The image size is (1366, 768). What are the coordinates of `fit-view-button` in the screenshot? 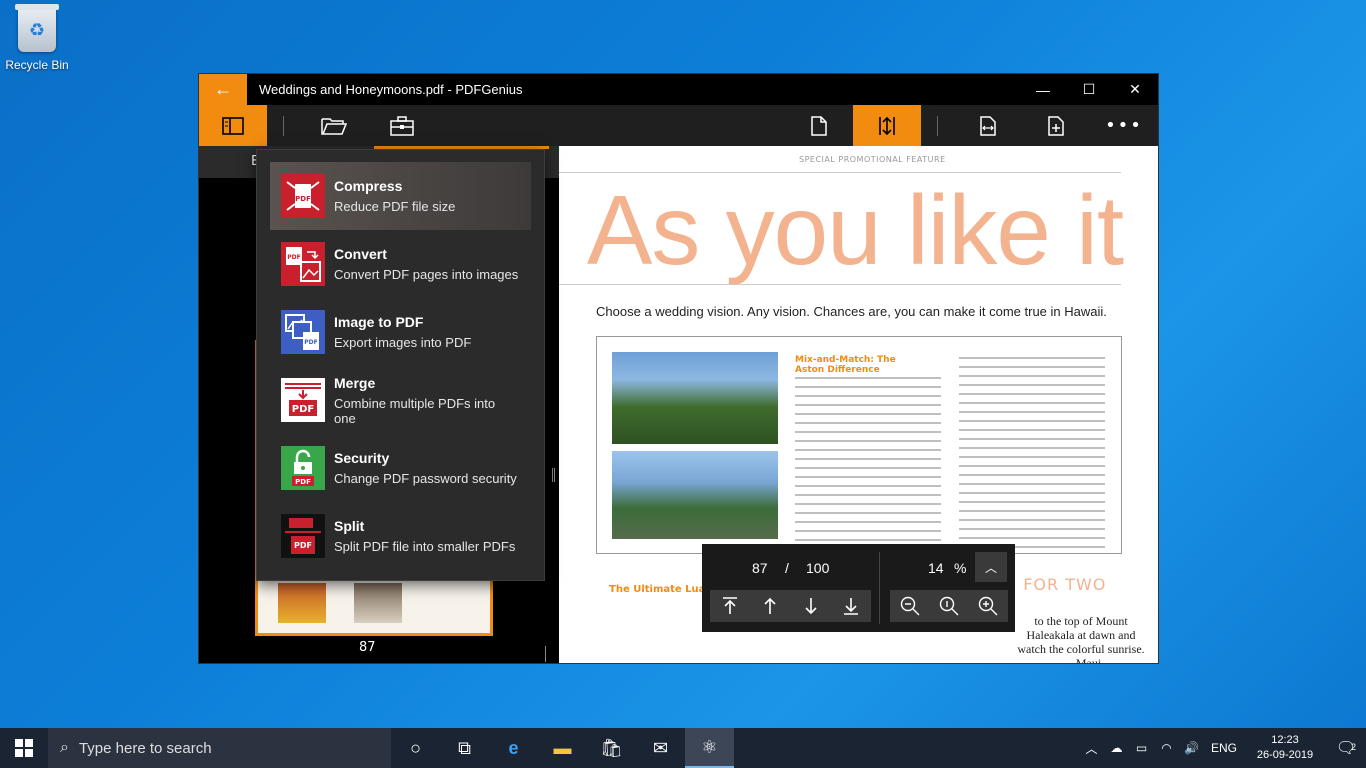 It's located at (887, 125).